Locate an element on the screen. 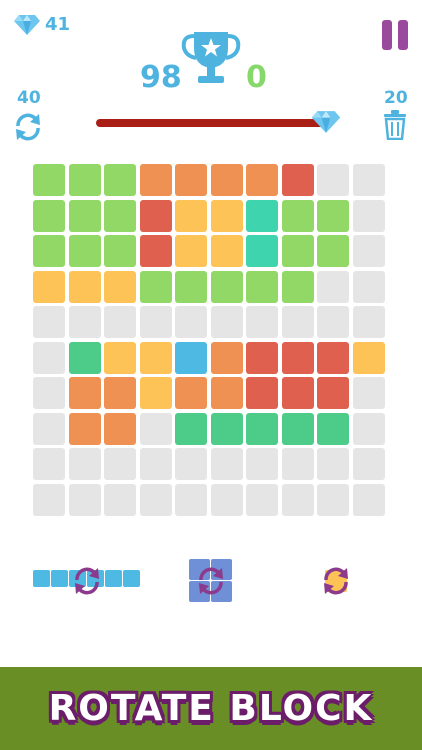  current-score: 0 is located at coordinates (256, 77).